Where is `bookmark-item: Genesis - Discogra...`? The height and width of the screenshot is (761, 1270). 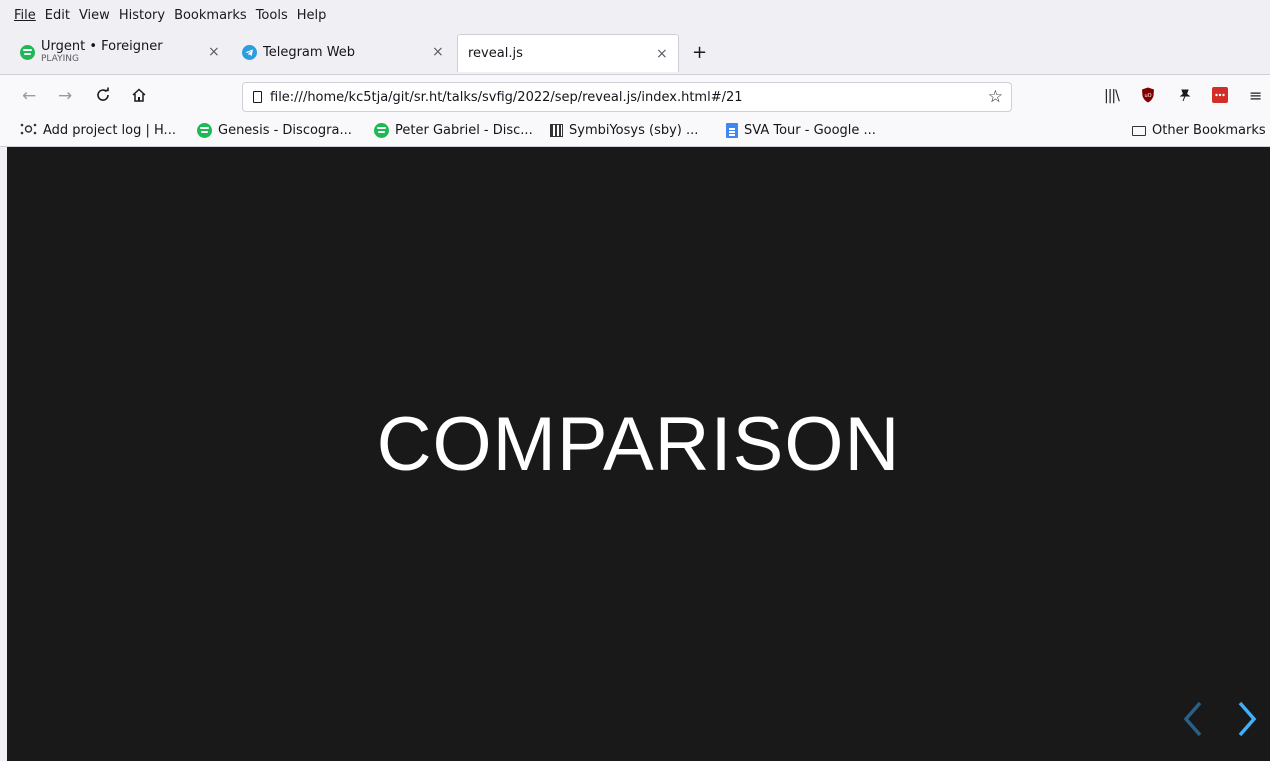 bookmark-item: Genesis - Discogra... is located at coordinates (274, 130).